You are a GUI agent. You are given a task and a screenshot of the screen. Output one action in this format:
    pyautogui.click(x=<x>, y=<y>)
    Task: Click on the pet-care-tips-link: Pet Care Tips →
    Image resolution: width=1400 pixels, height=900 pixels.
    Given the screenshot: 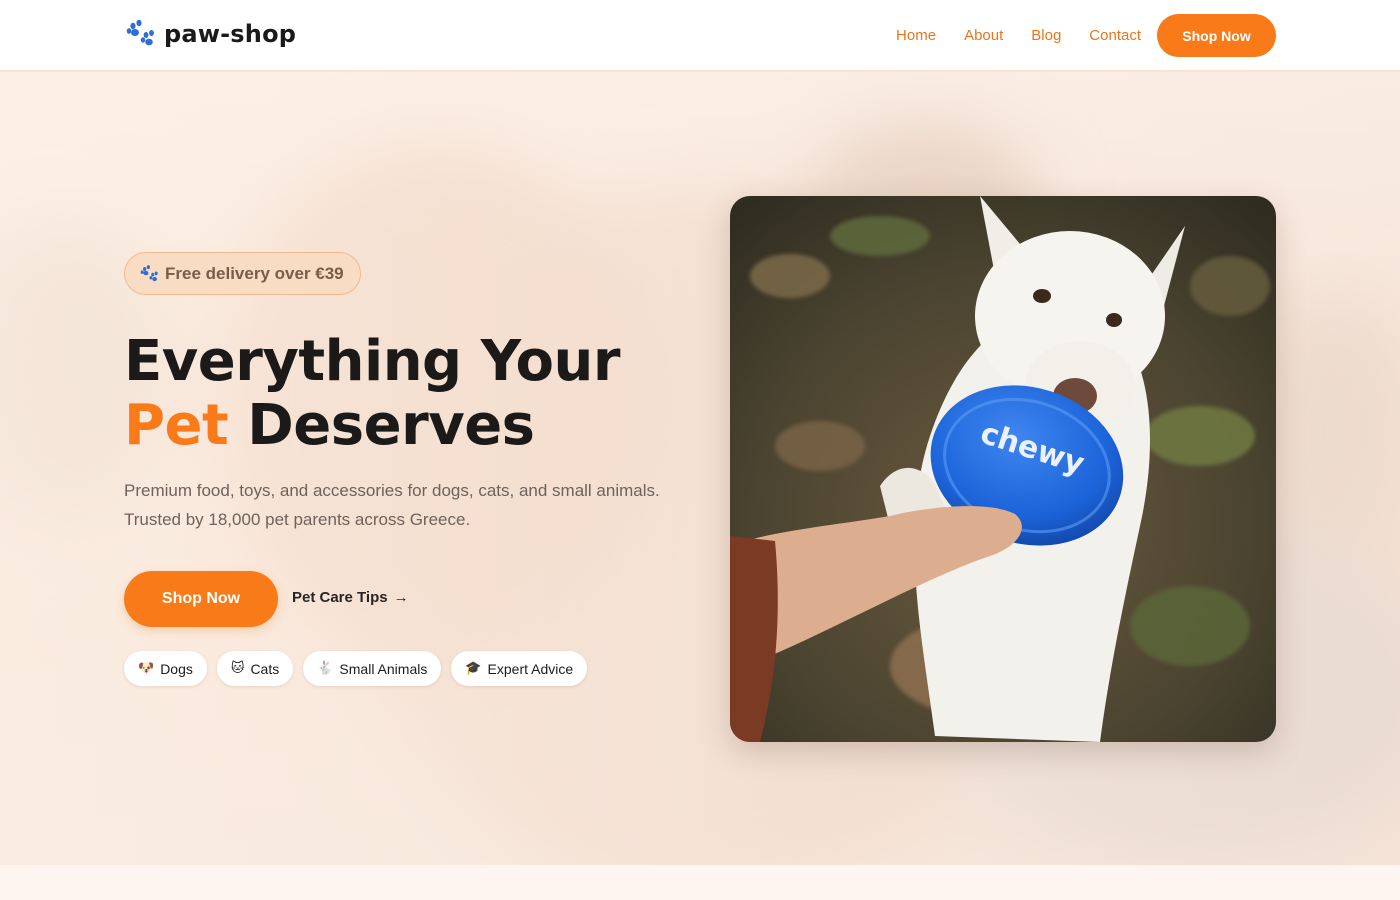 What is the action you would take?
    pyautogui.click(x=350, y=597)
    